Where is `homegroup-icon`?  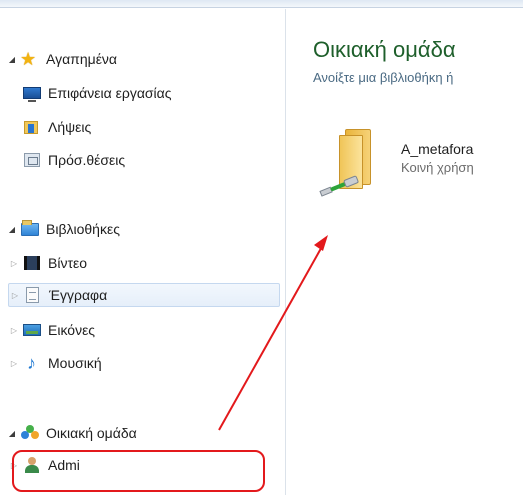 homegroup-icon is located at coordinates (30, 433).